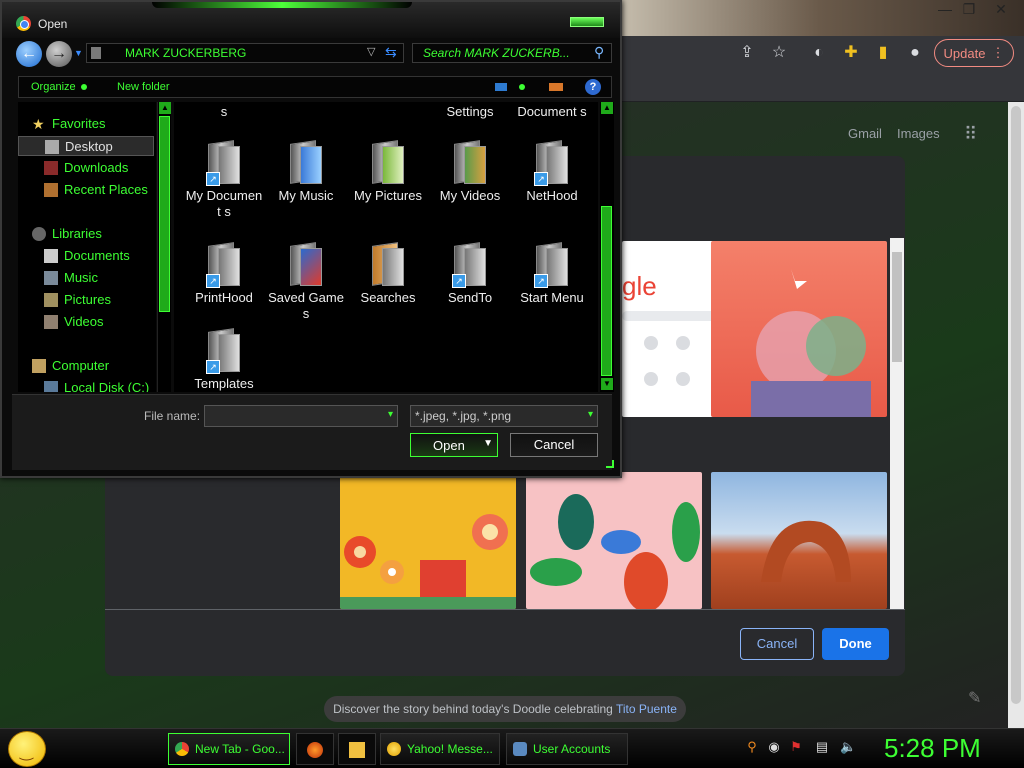 The height and width of the screenshot is (768, 1024). Describe the element at coordinates (29, 54) in the screenshot. I see `back-arrow-icon: ←` at that location.